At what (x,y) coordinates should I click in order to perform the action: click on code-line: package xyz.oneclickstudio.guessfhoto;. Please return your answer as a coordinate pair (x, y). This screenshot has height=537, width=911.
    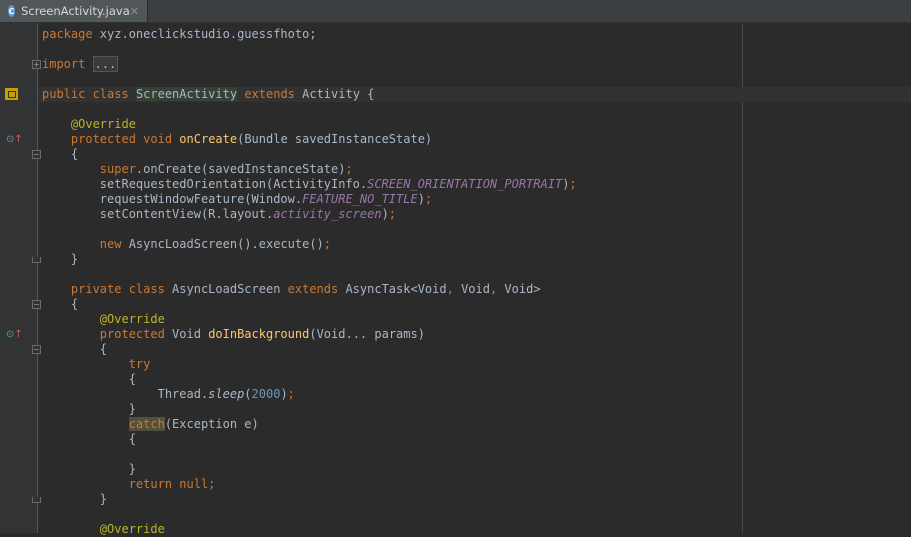
    Looking at the image, I should click on (179, 34).